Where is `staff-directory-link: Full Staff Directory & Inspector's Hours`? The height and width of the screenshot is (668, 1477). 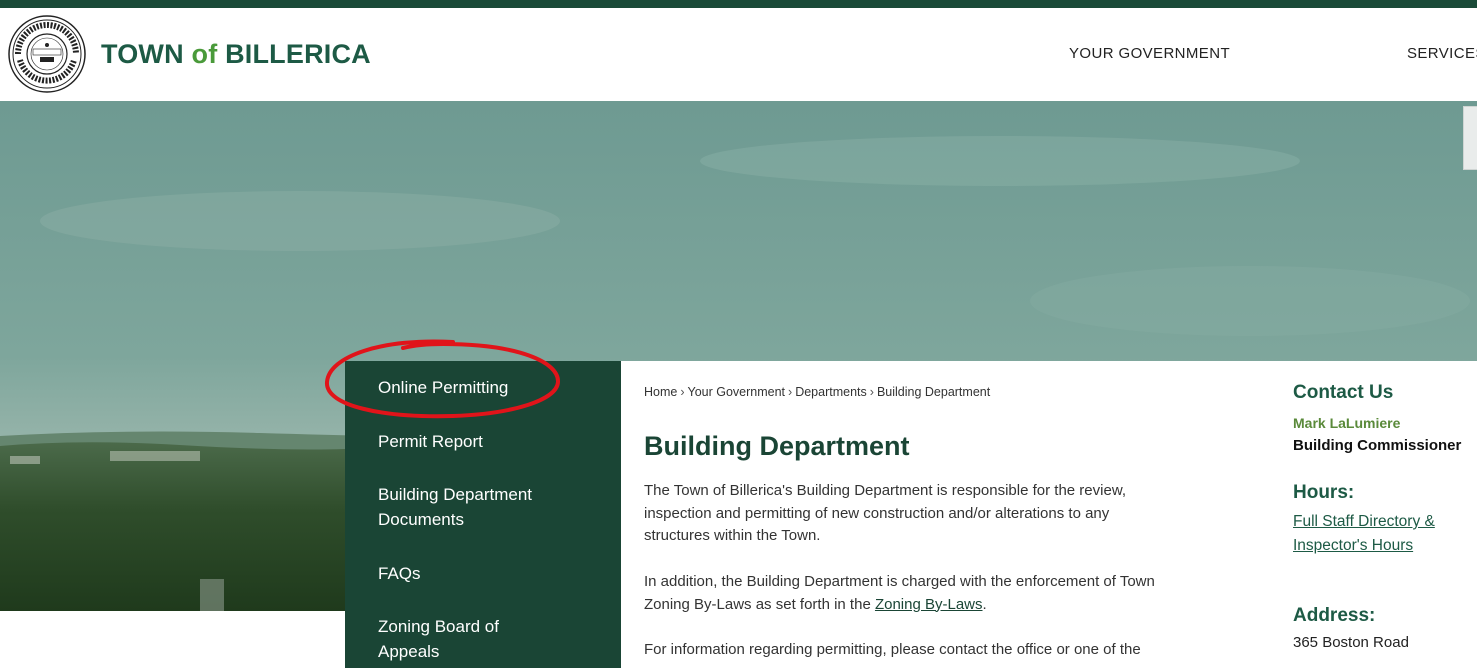
staff-directory-link: Full Staff Directory & Inspector's Hours is located at coordinates (1383, 534).